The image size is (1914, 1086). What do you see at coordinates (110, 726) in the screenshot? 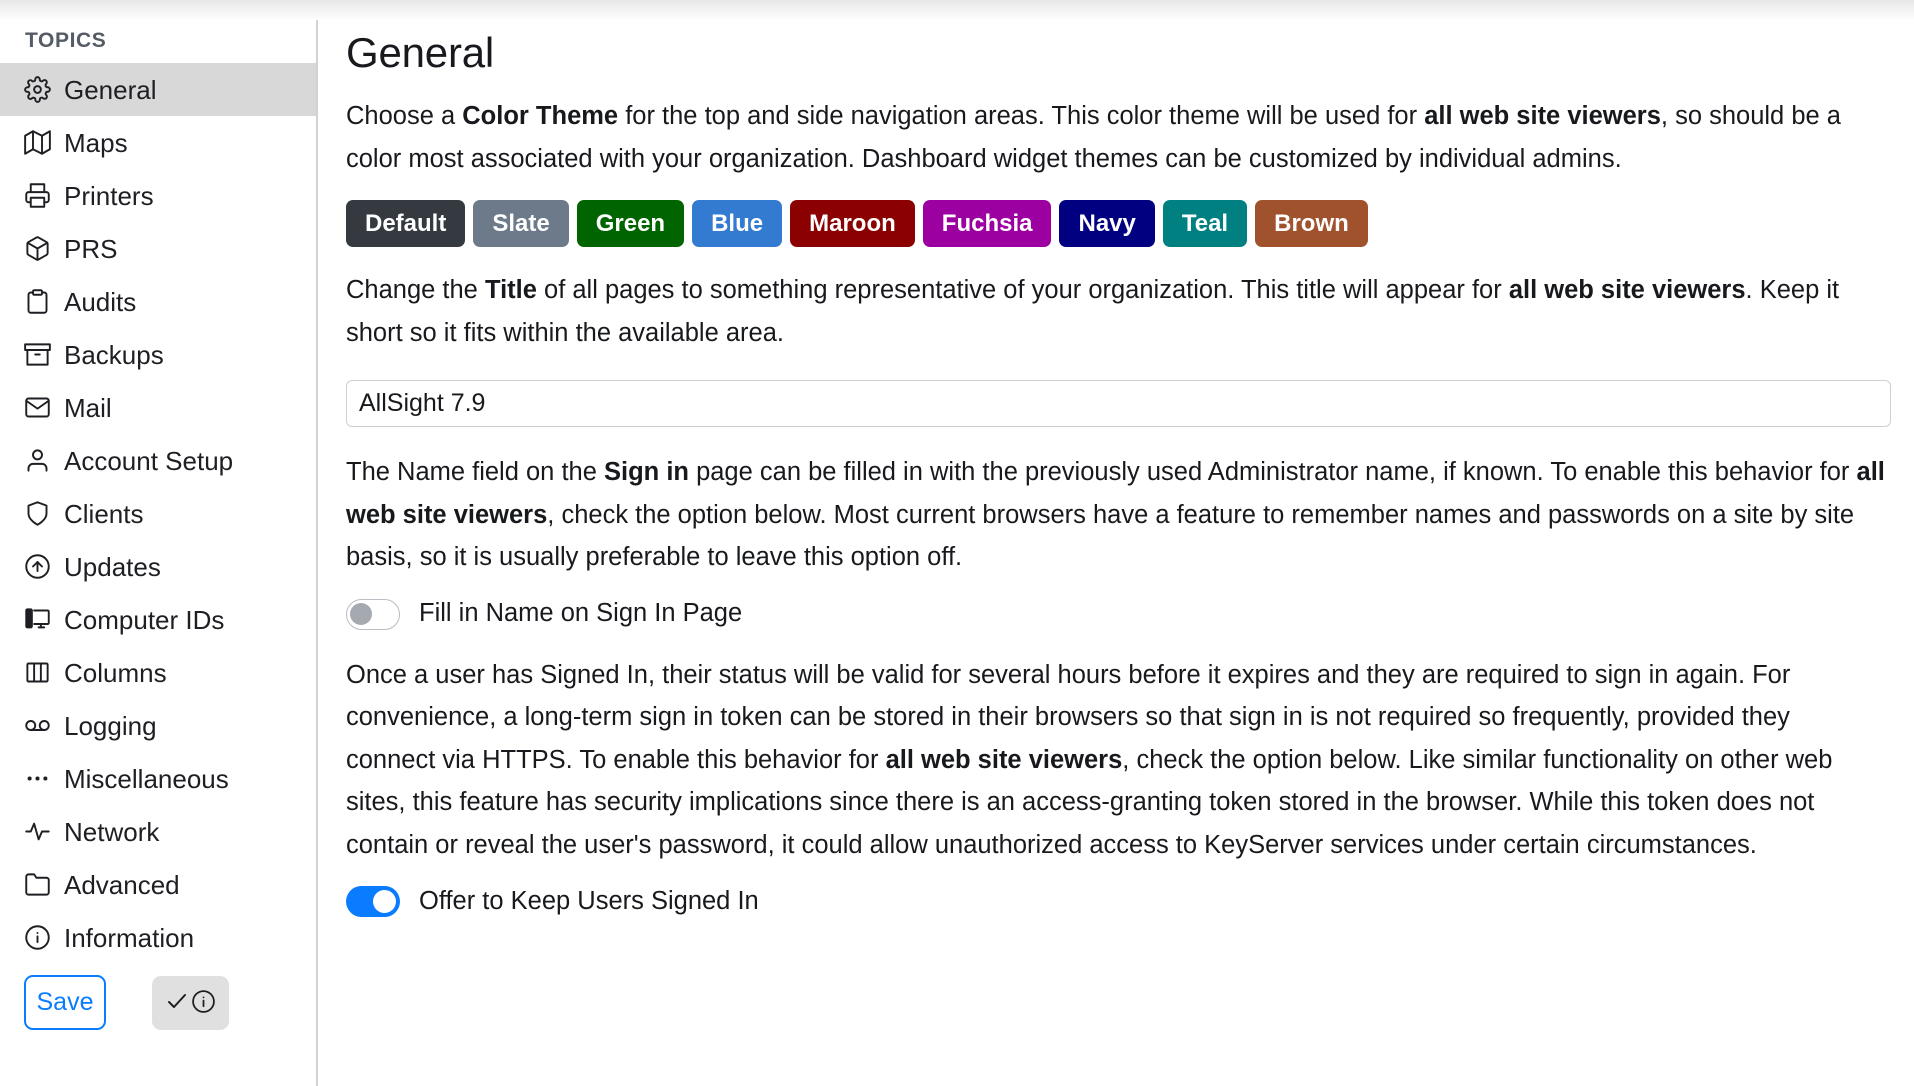
I see `sidebar-item-label: Logging` at bounding box center [110, 726].